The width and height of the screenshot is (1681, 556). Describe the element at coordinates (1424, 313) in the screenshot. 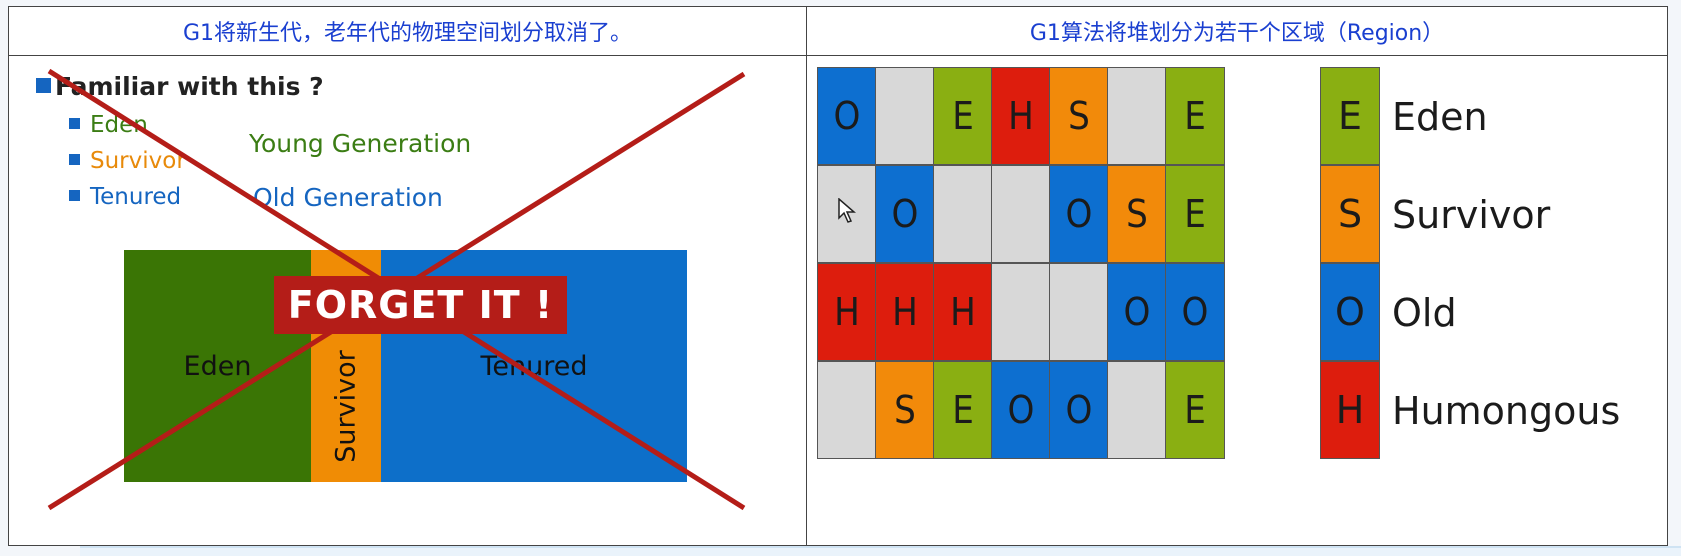

I see `legend-label-old: Old` at that location.